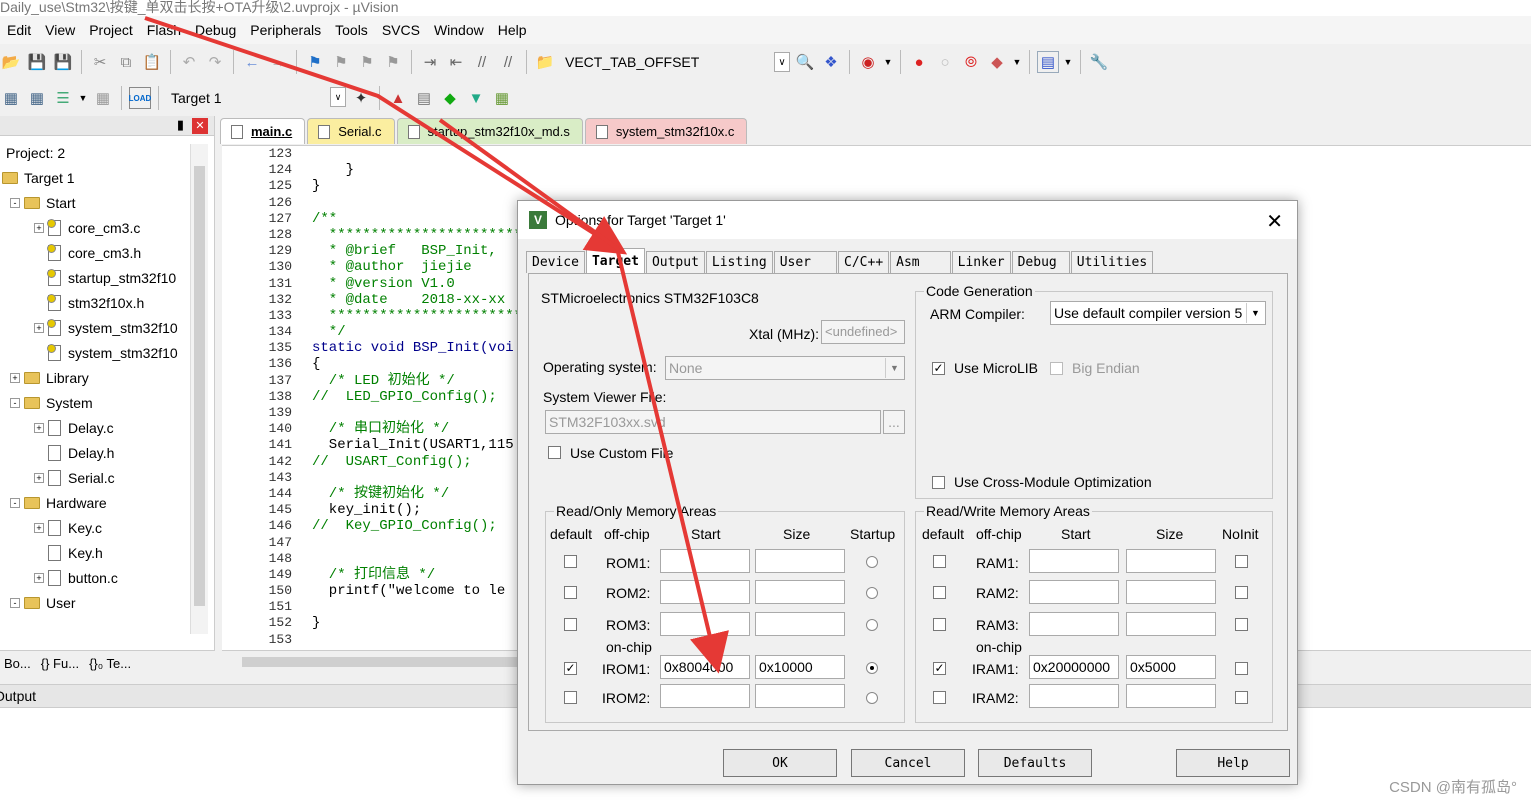 The image size is (1531, 805). Describe the element at coordinates (456, 62) in the screenshot. I see `unindent-icon: ⇤` at that location.